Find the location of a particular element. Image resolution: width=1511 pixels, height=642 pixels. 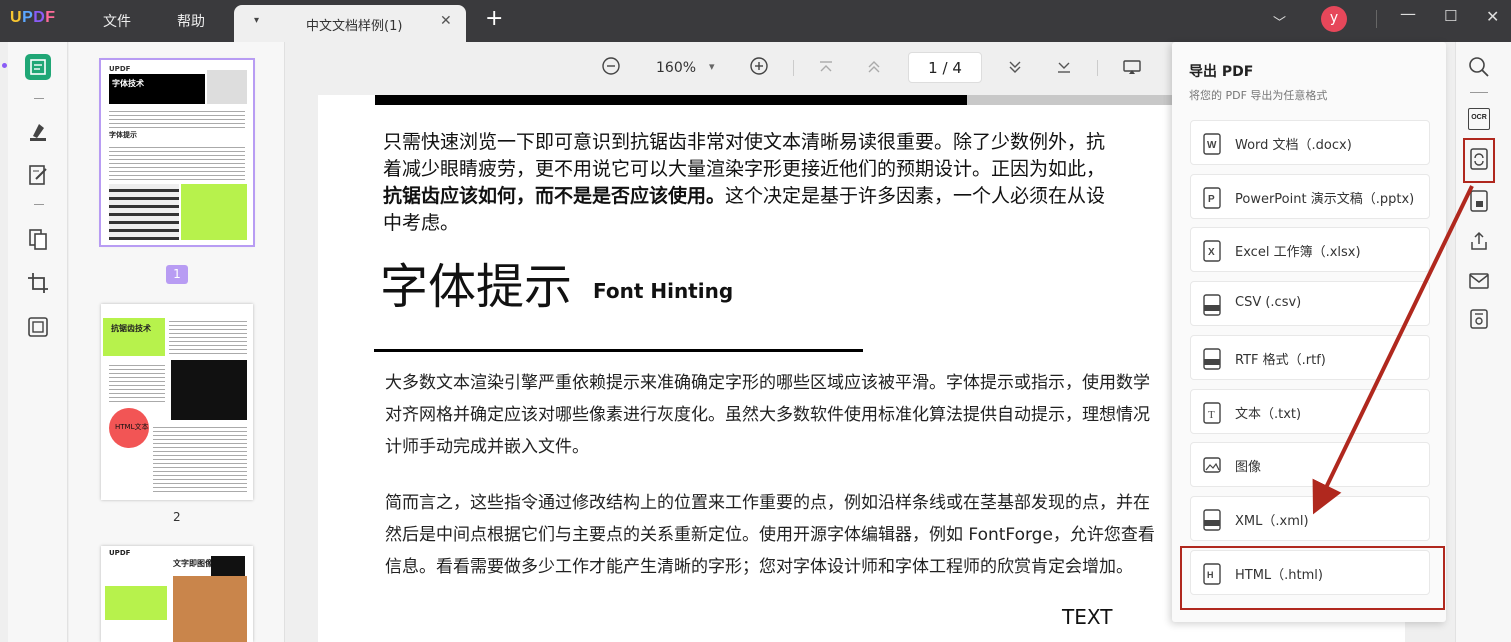

thumbnail-page-1: UPDF 字体技术 字体提示 is located at coordinates (177, 152).